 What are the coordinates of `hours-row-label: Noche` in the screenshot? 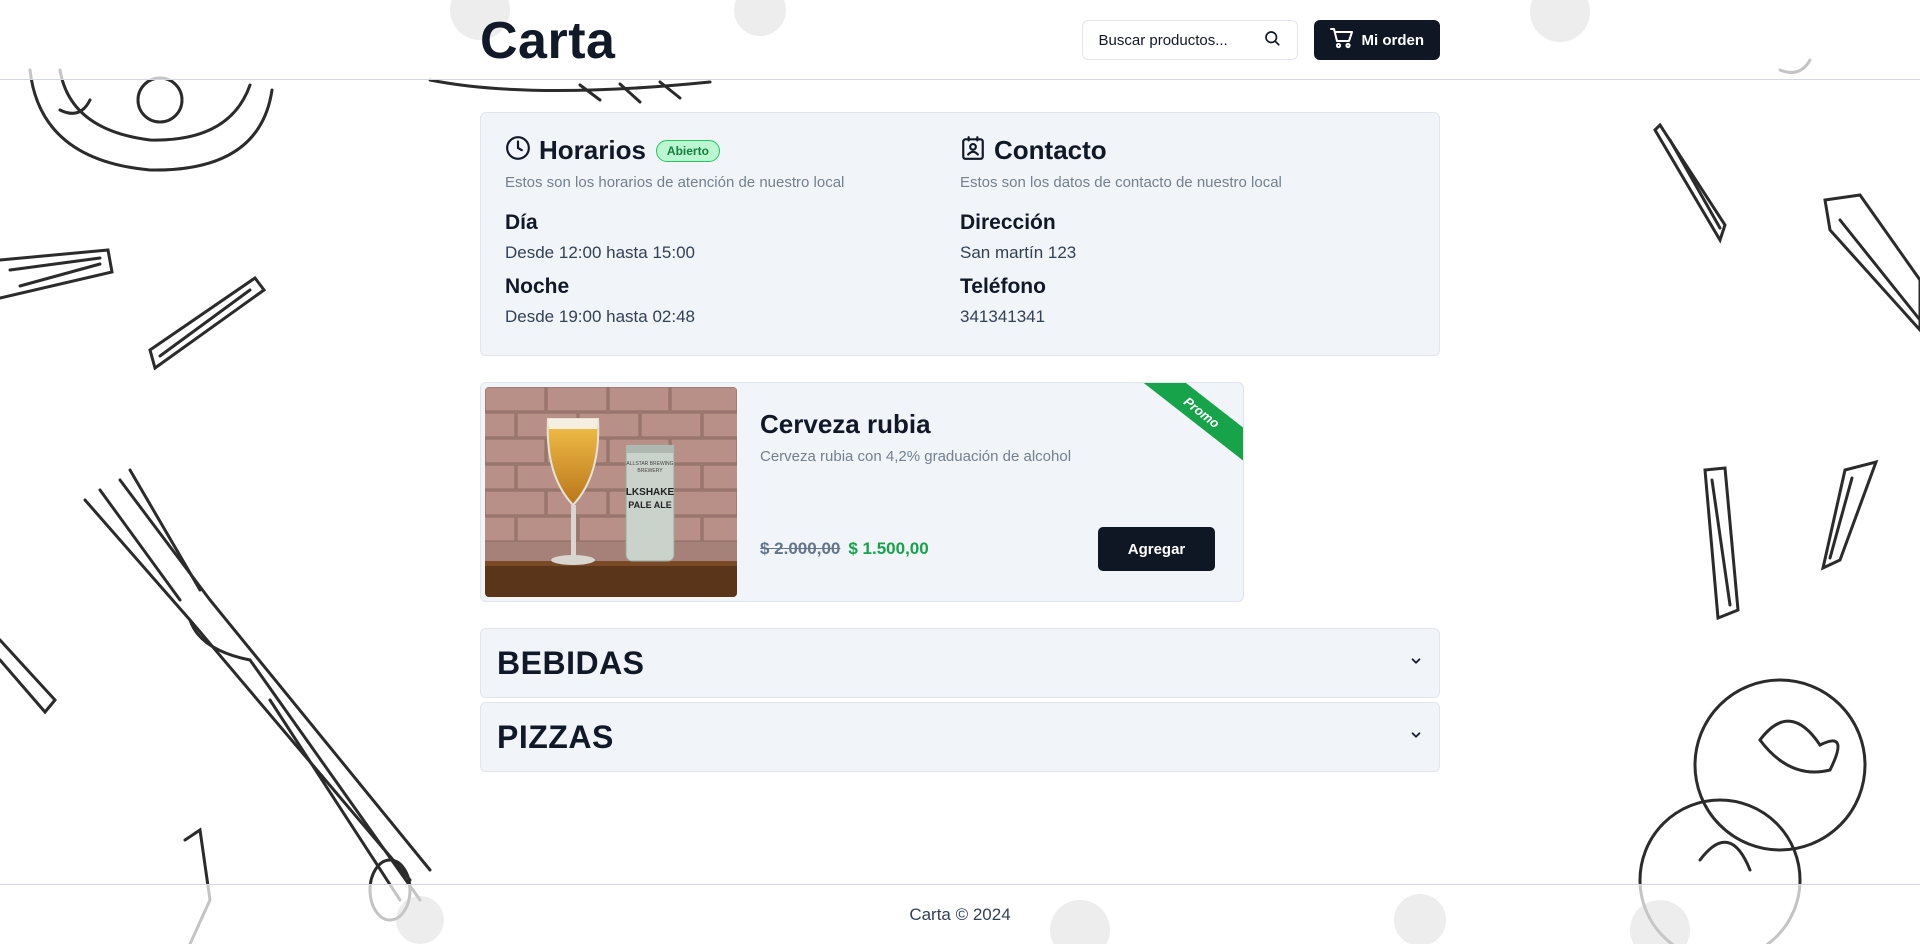 It's located at (537, 286).